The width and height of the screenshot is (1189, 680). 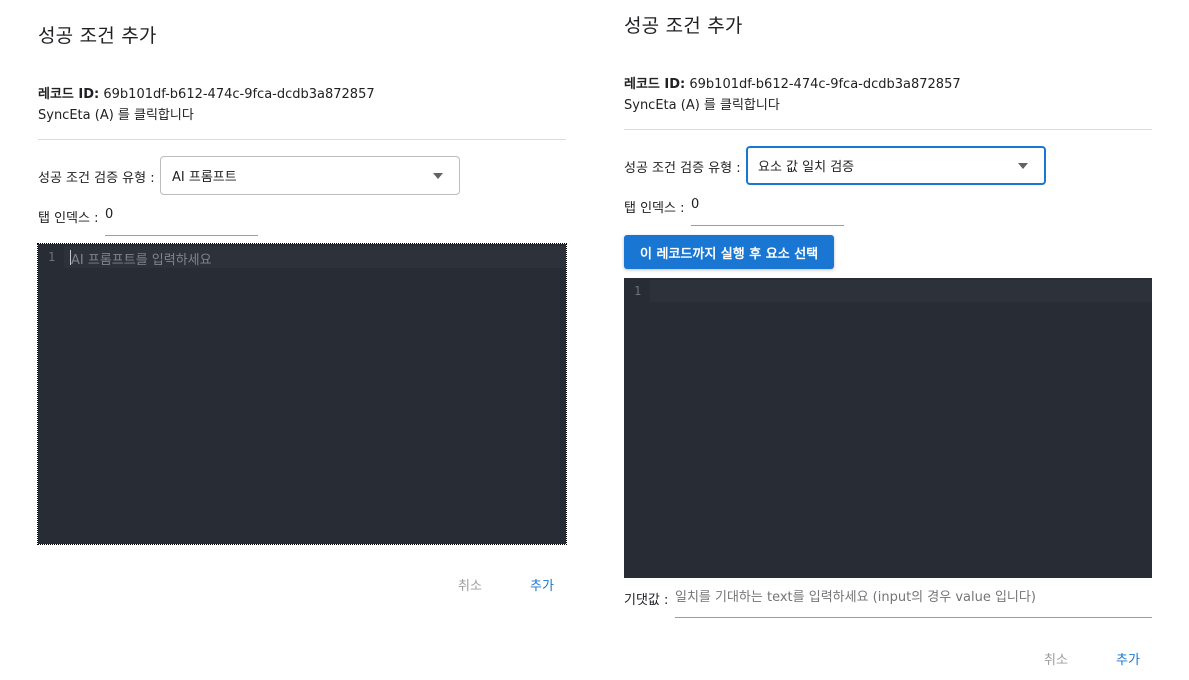 What do you see at coordinates (310, 175) in the screenshot?
I see `validation-type-select: AI 프롬프트` at bounding box center [310, 175].